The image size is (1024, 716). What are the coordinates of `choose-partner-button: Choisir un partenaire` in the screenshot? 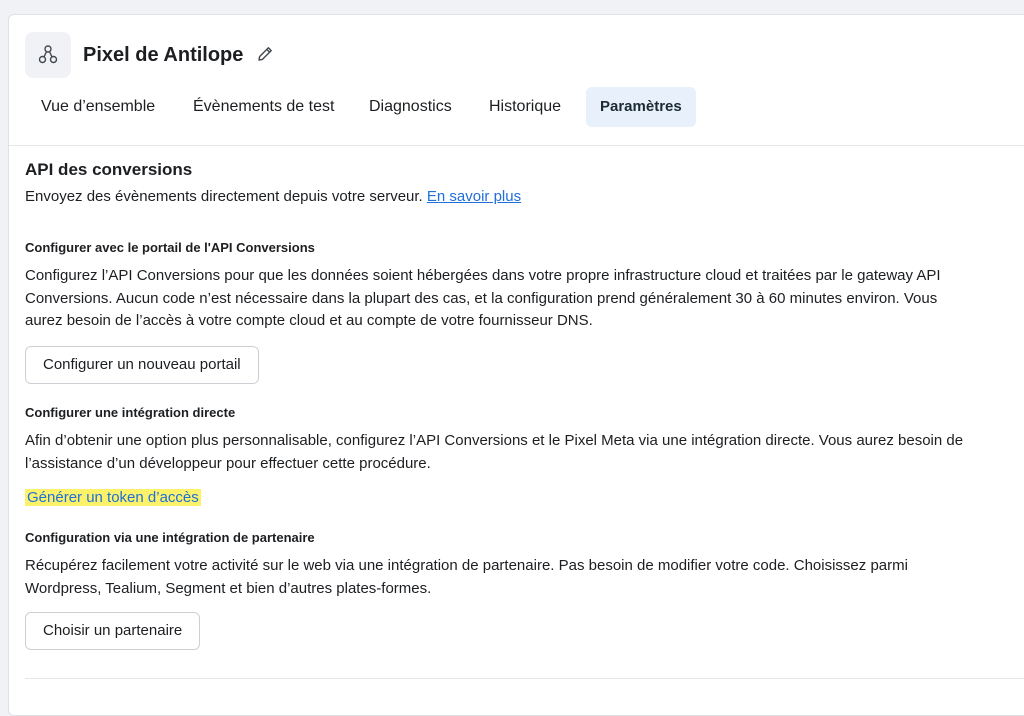 It's located at (113, 631).